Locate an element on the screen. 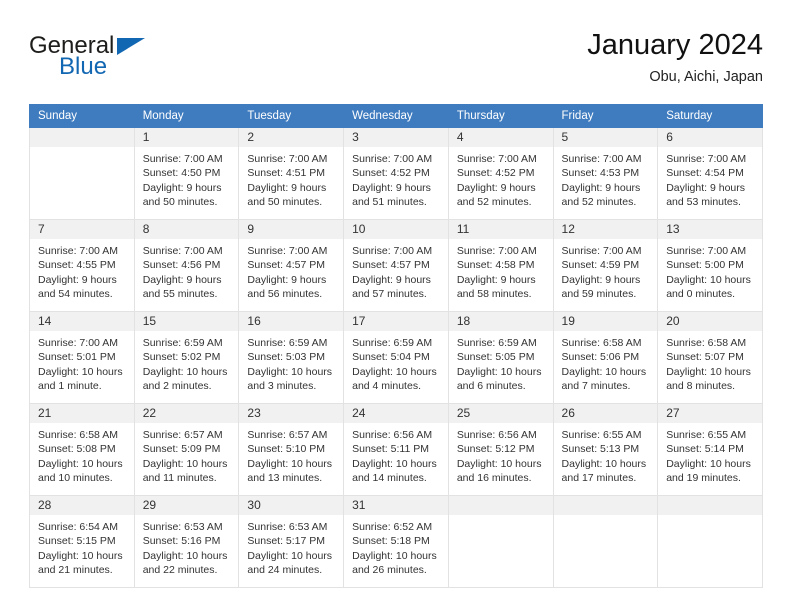  day-number: 14 is located at coordinates (82, 321).